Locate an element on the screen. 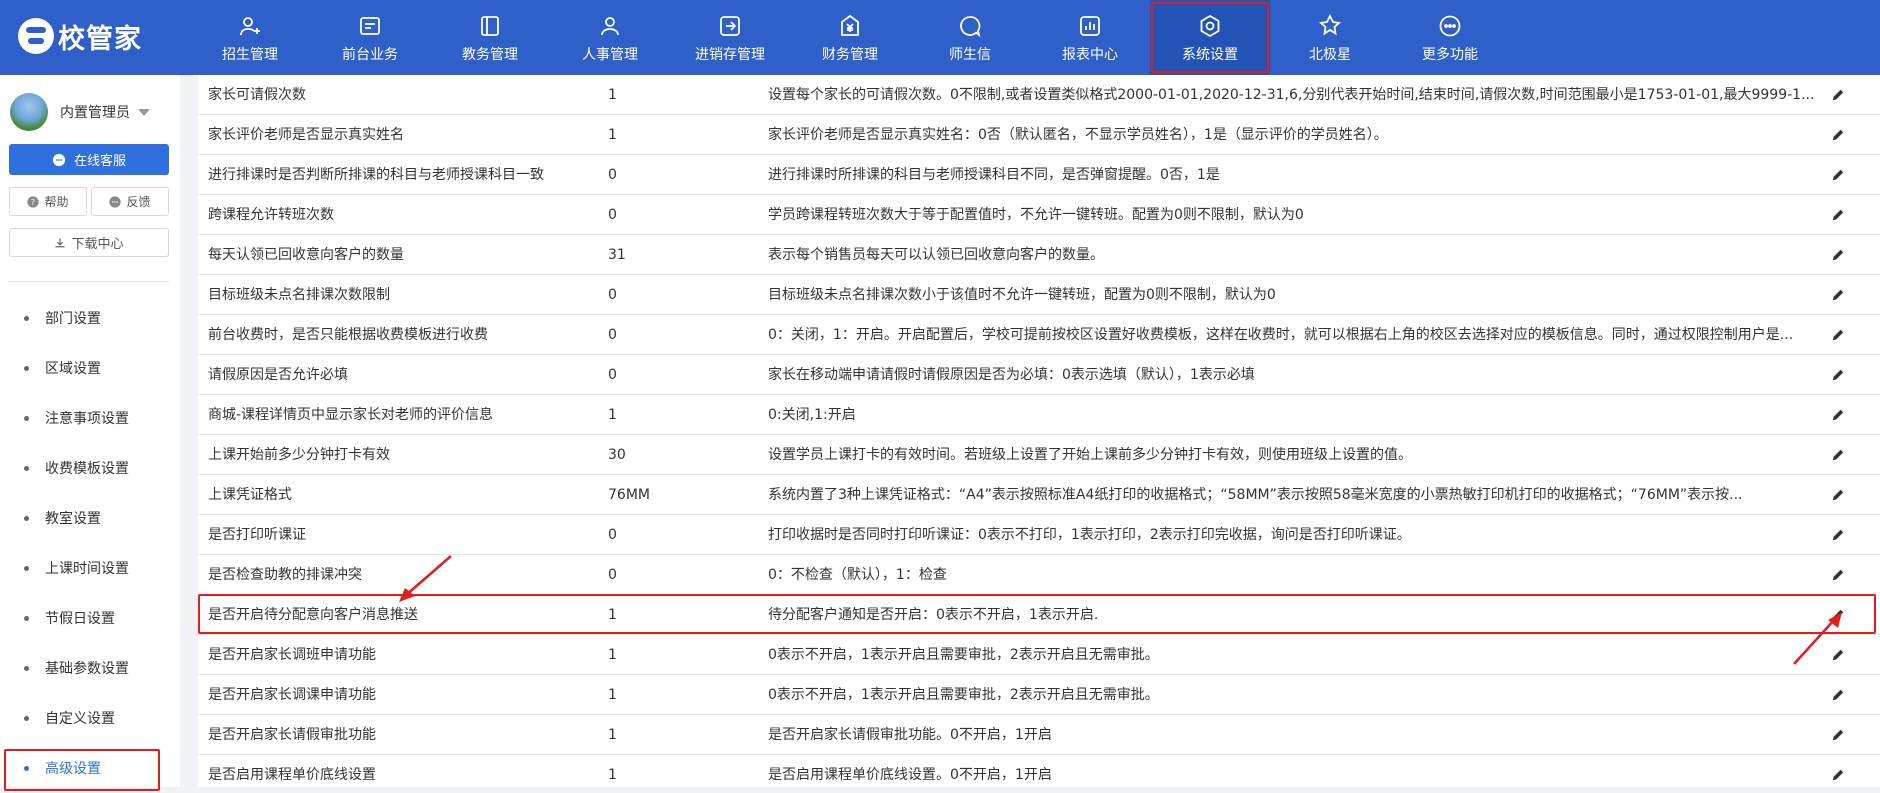 This screenshot has width=1880, height=793. menu-item-custom: 自定义设置 is located at coordinates (90, 718).